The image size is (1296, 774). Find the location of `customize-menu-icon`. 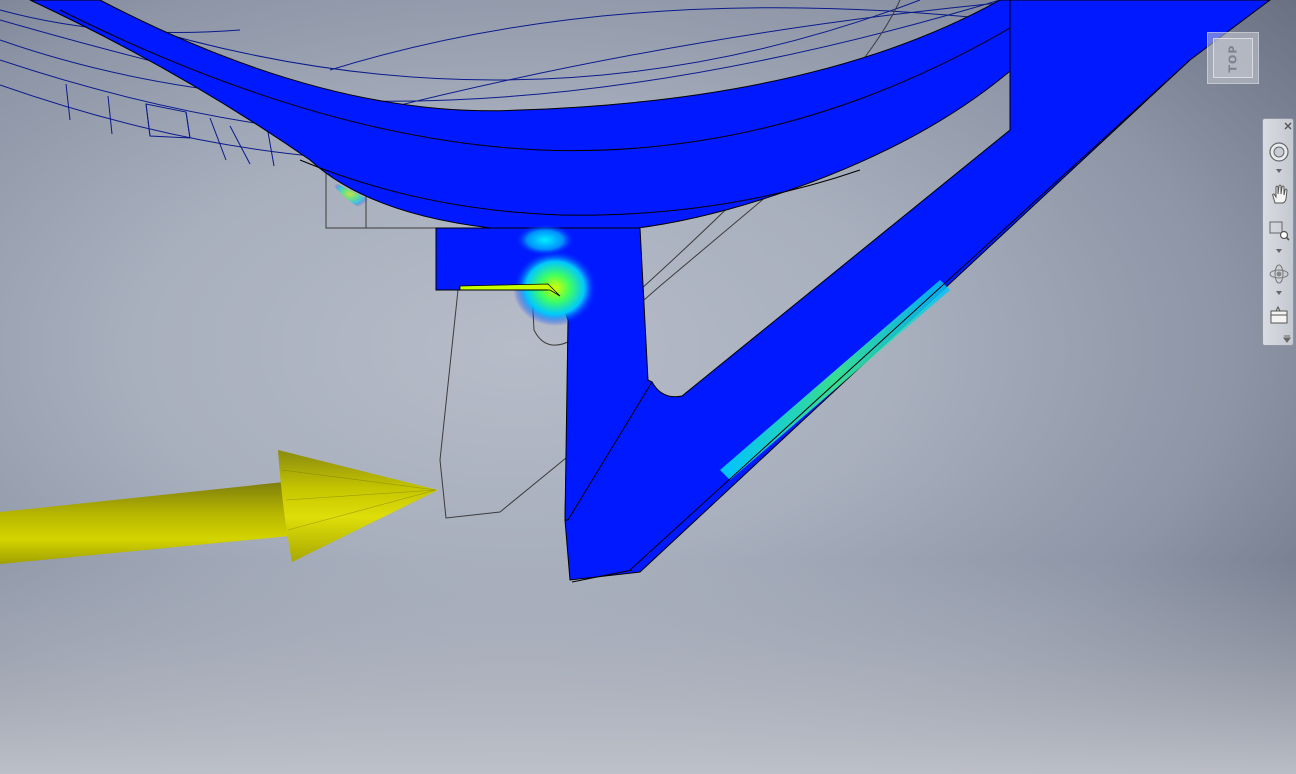

customize-menu-icon is located at coordinates (1287, 339).